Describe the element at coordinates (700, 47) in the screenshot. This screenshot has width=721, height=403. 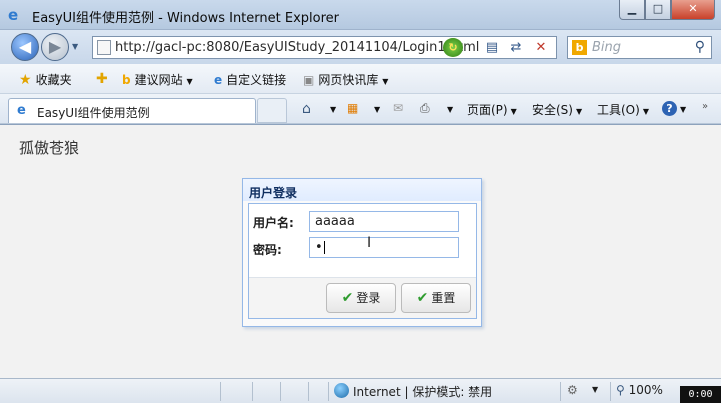
I see `search-icon: ⚲` at that location.